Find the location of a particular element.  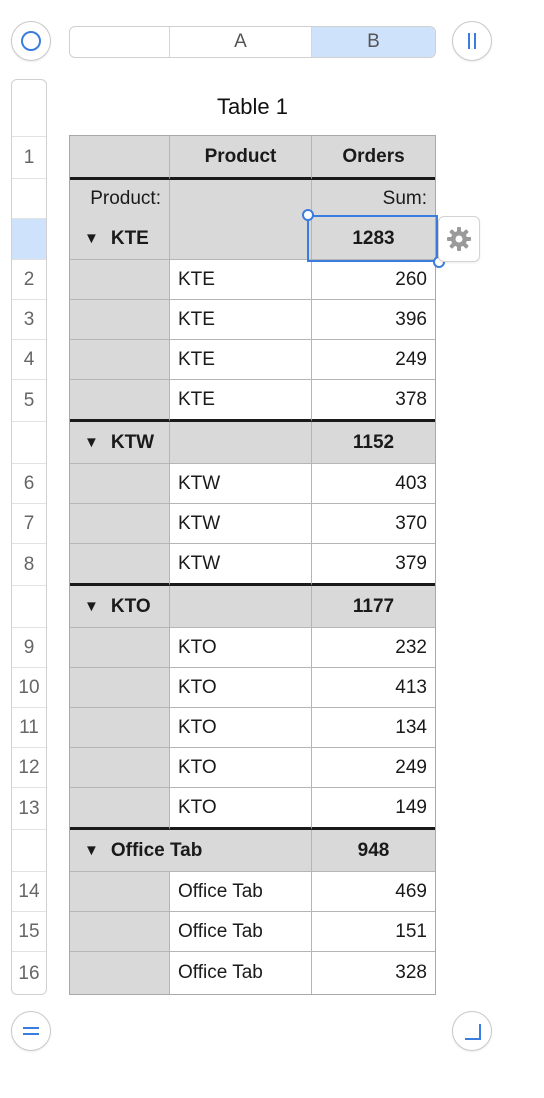

group-sum: 1152 is located at coordinates (373, 443).